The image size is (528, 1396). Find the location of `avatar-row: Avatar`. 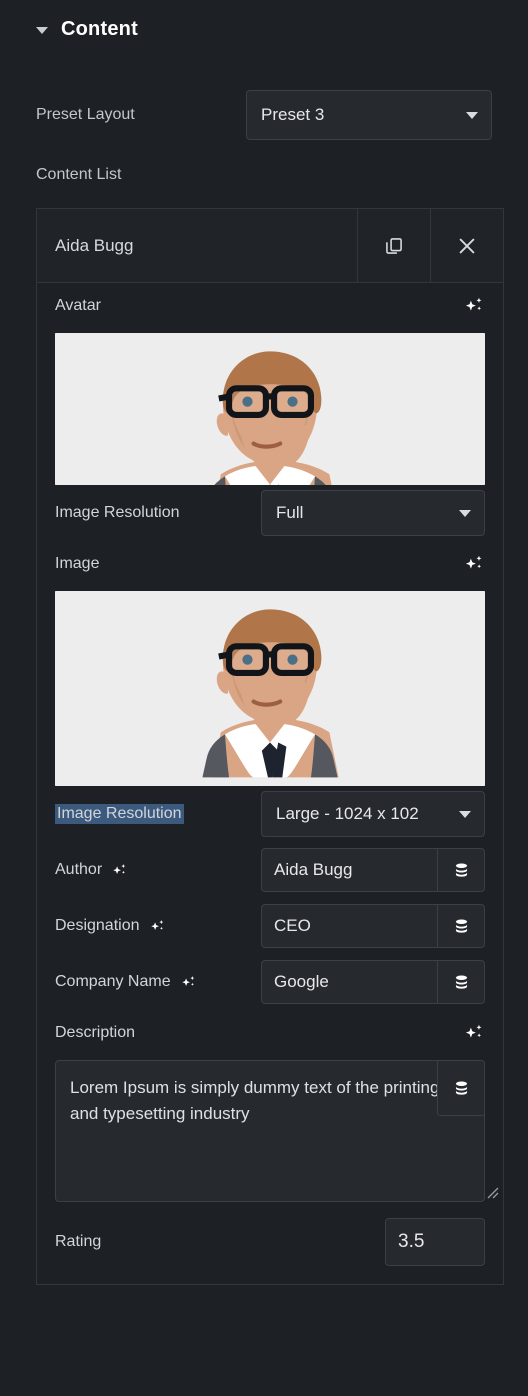

avatar-row: Avatar is located at coordinates (270, 306).